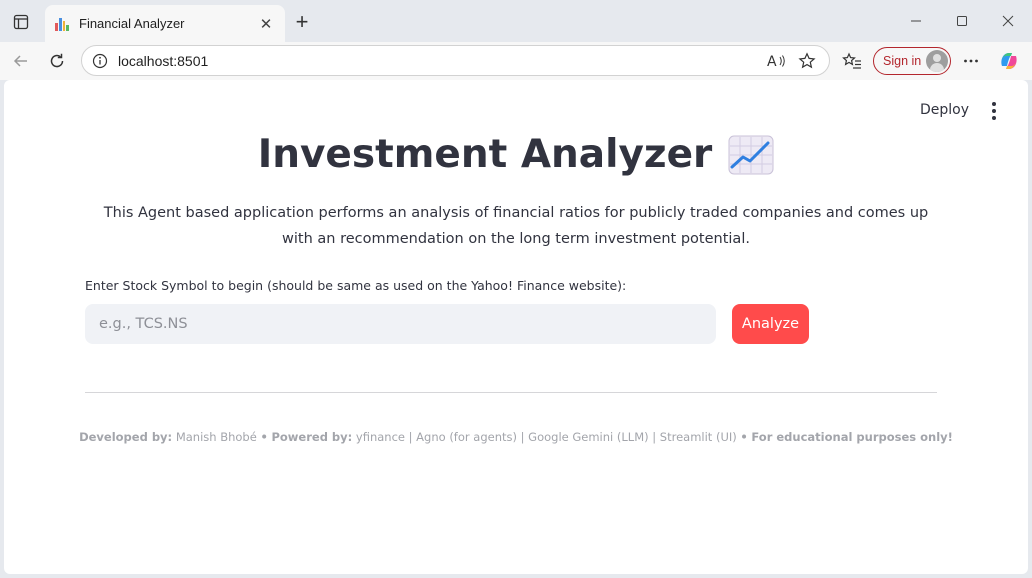 This screenshot has height=578, width=1032. I want to click on powered-by-label: Powered by:, so click(312, 437).